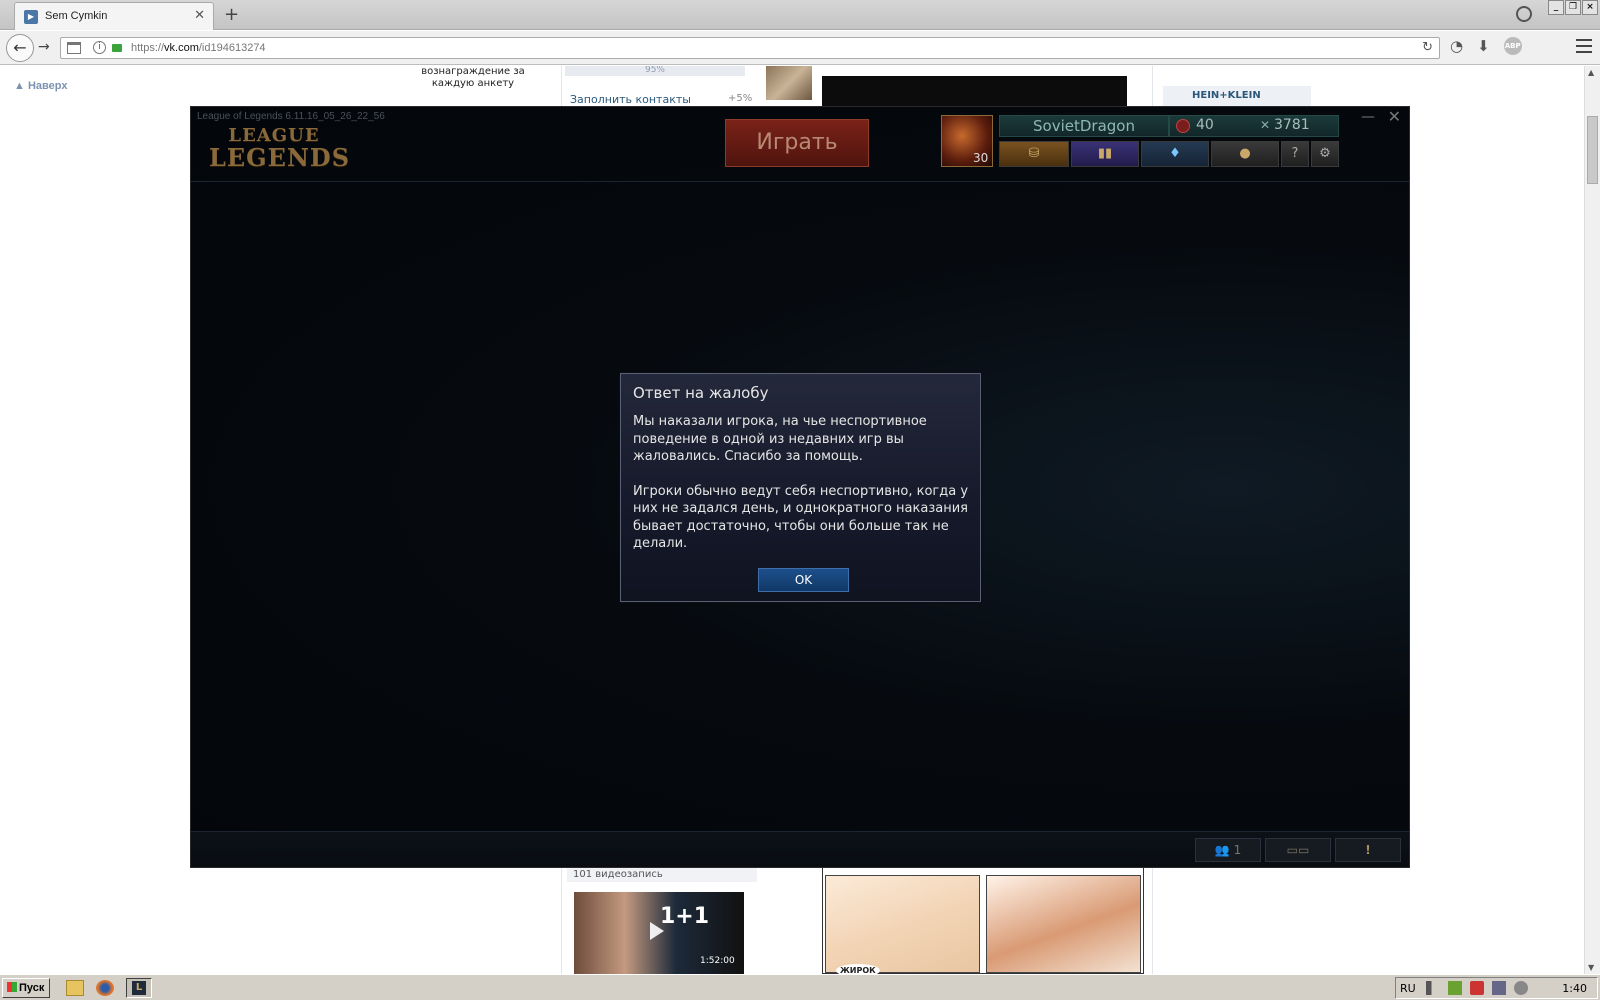  Describe the element at coordinates (291, 116) in the screenshot. I see `client-build-version: League of Legends 6.11.16_05_26_22_56` at that location.